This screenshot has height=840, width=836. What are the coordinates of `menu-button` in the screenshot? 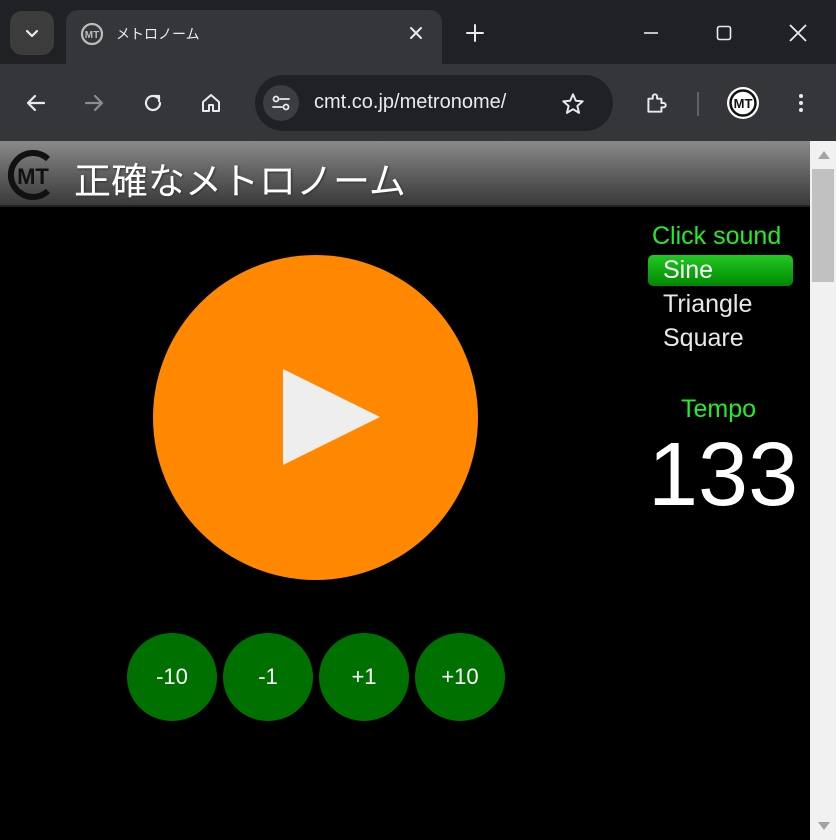 It's located at (801, 103).